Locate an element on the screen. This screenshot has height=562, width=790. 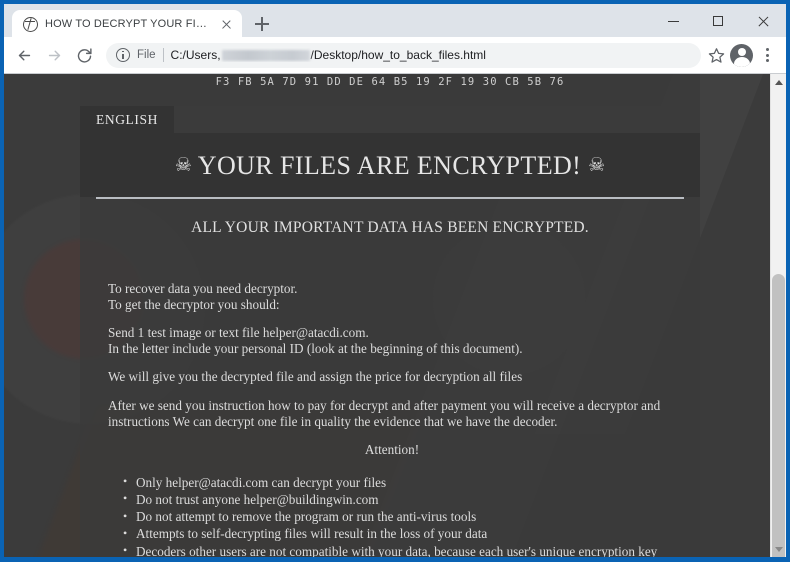
line-recover-1: To recover data you need decryptor. is located at coordinates (203, 288).